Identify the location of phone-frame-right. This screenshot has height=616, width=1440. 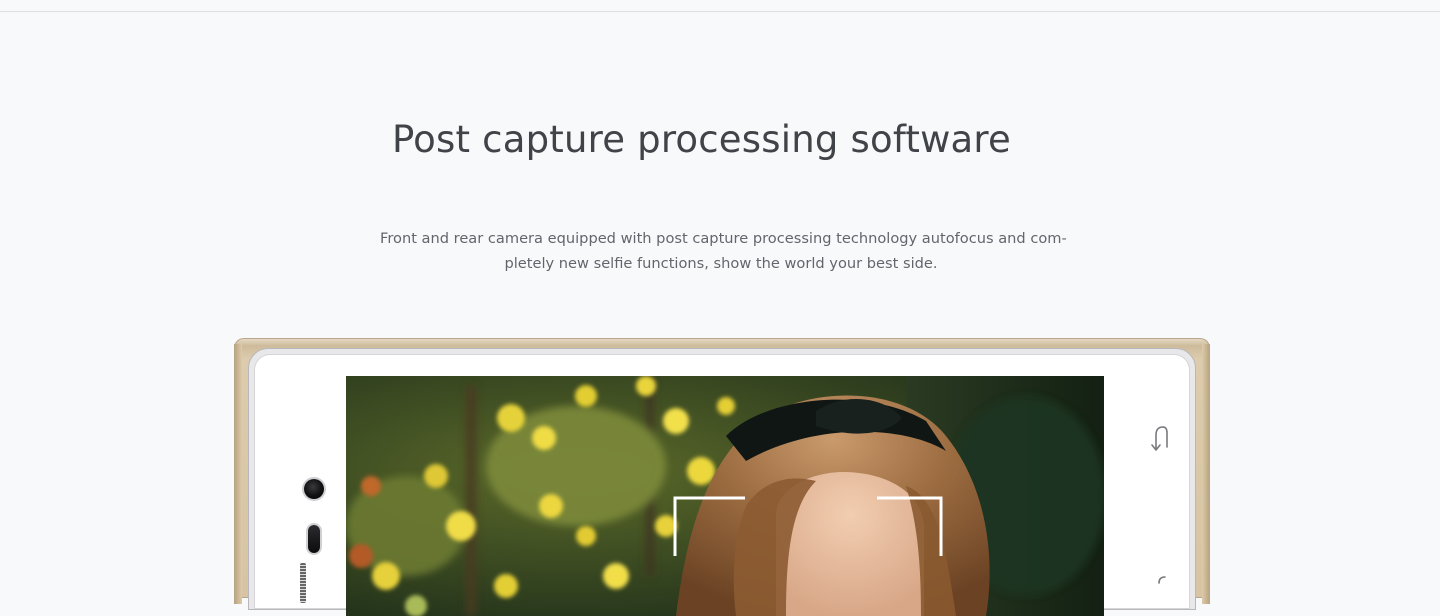
(1206, 474).